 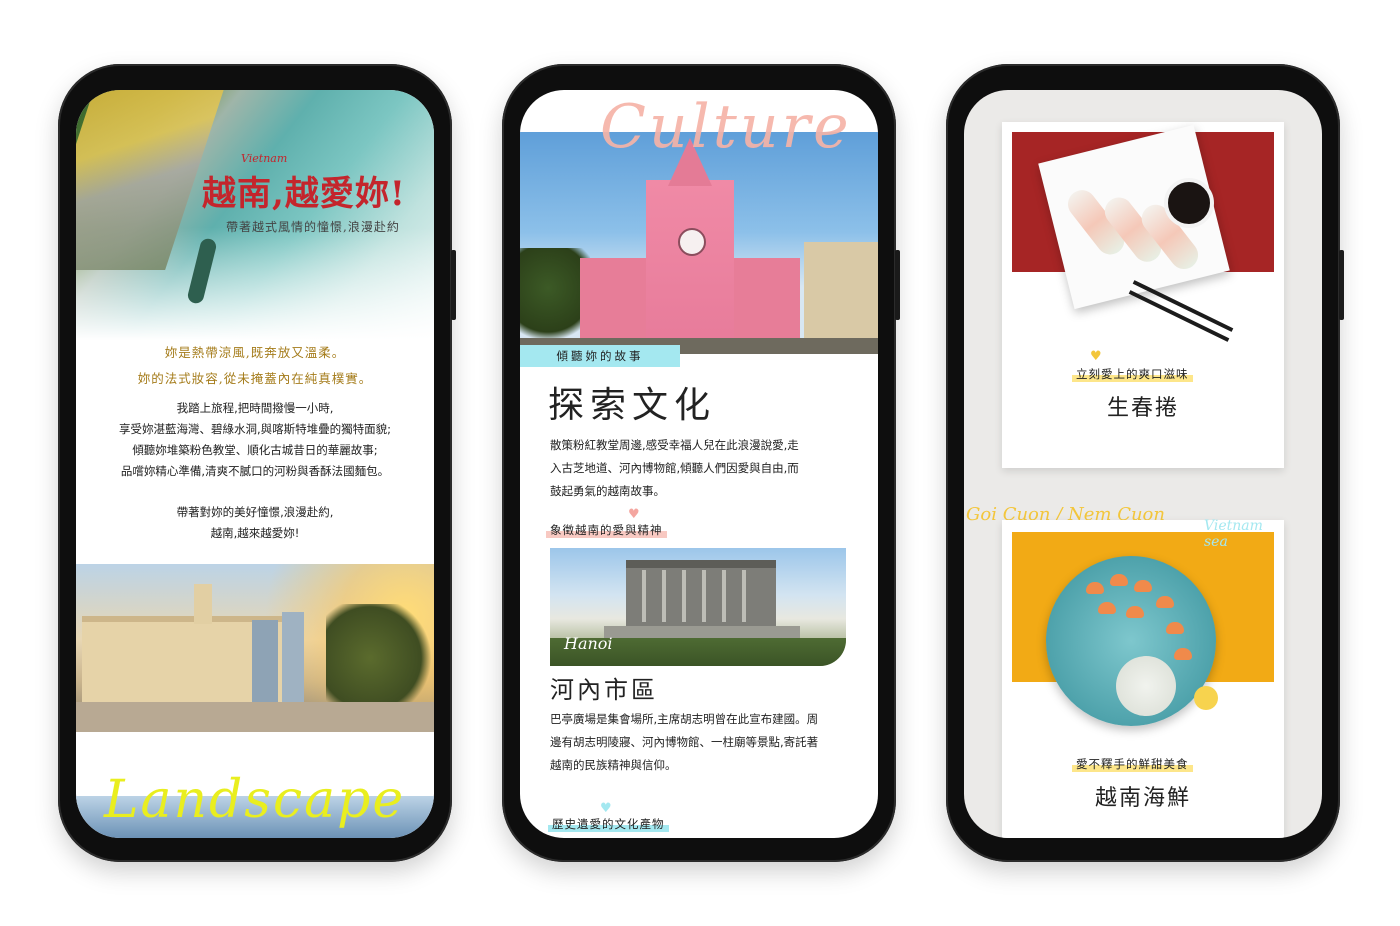 I want to click on section-title: 探索文化, so click(x=632, y=405).